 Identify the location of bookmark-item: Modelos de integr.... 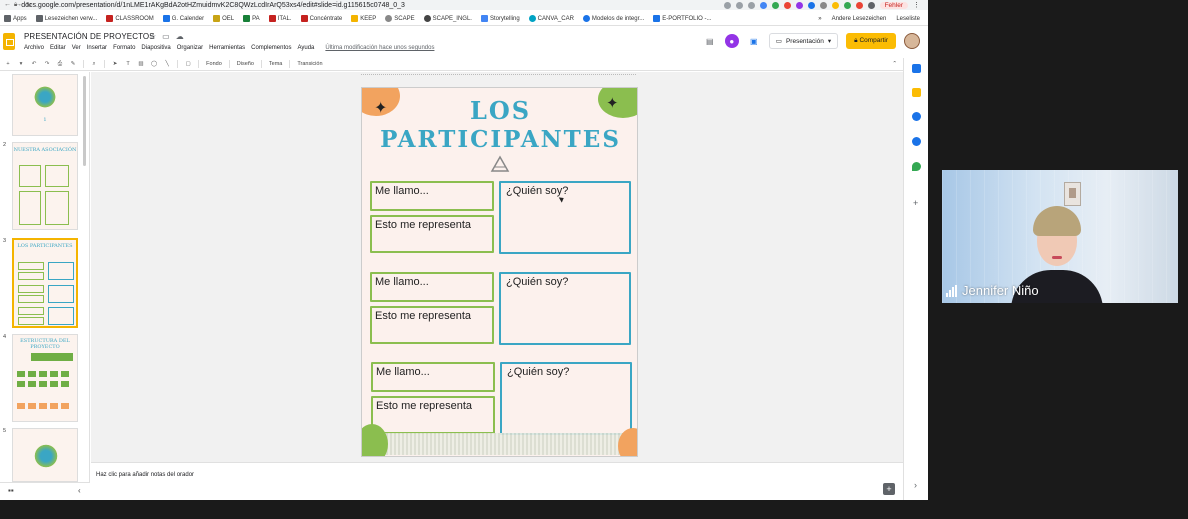
(613, 18).